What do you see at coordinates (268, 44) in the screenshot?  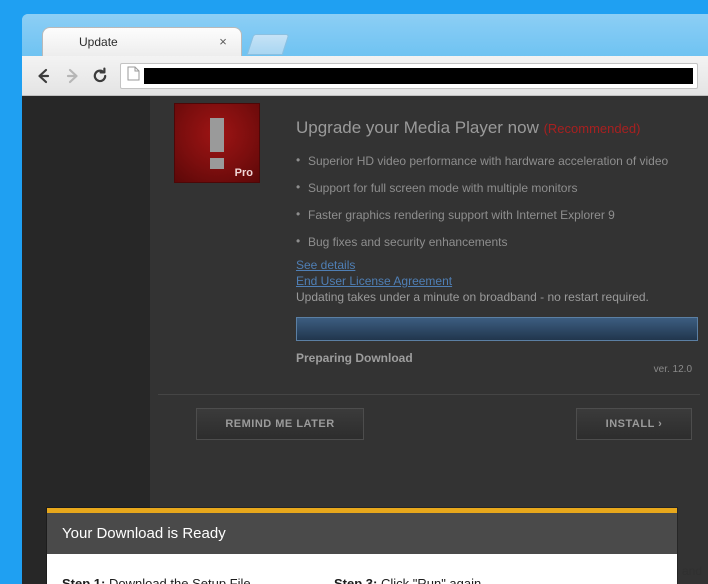 I see `new-tab-button` at bounding box center [268, 44].